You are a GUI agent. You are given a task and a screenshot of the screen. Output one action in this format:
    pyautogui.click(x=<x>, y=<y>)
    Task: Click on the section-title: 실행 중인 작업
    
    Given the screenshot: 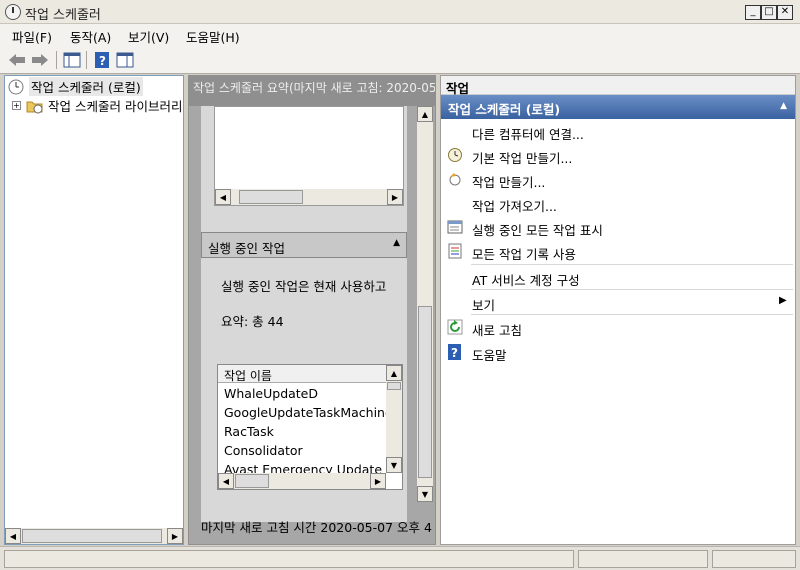 What is the action you would take?
    pyautogui.click(x=246, y=248)
    